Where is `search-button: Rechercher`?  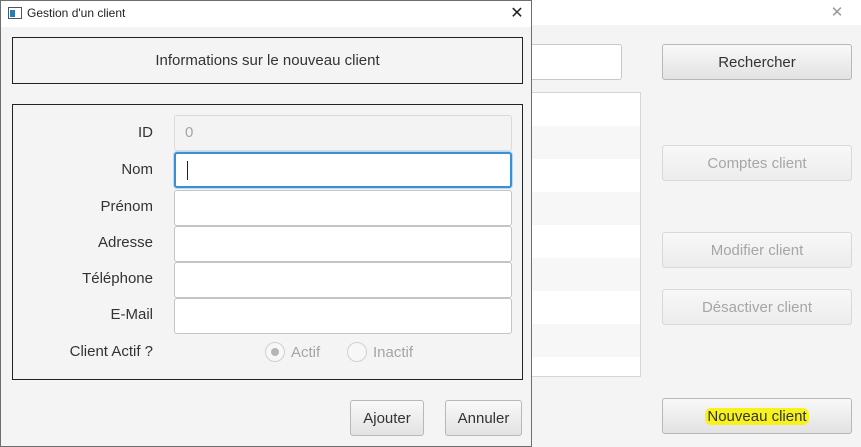 search-button: Rechercher is located at coordinates (757, 62).